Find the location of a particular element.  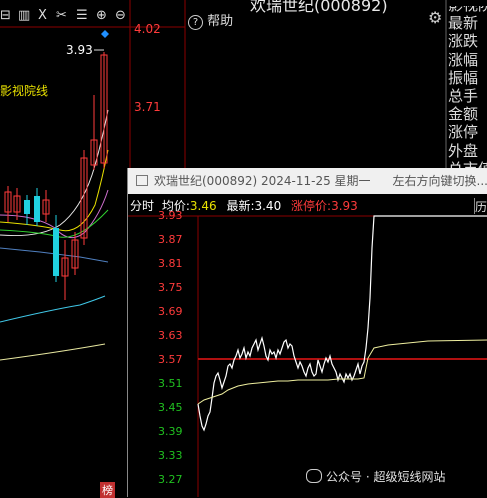

axis-label-3.75: 3.75 is located at coordinates (170, 287).